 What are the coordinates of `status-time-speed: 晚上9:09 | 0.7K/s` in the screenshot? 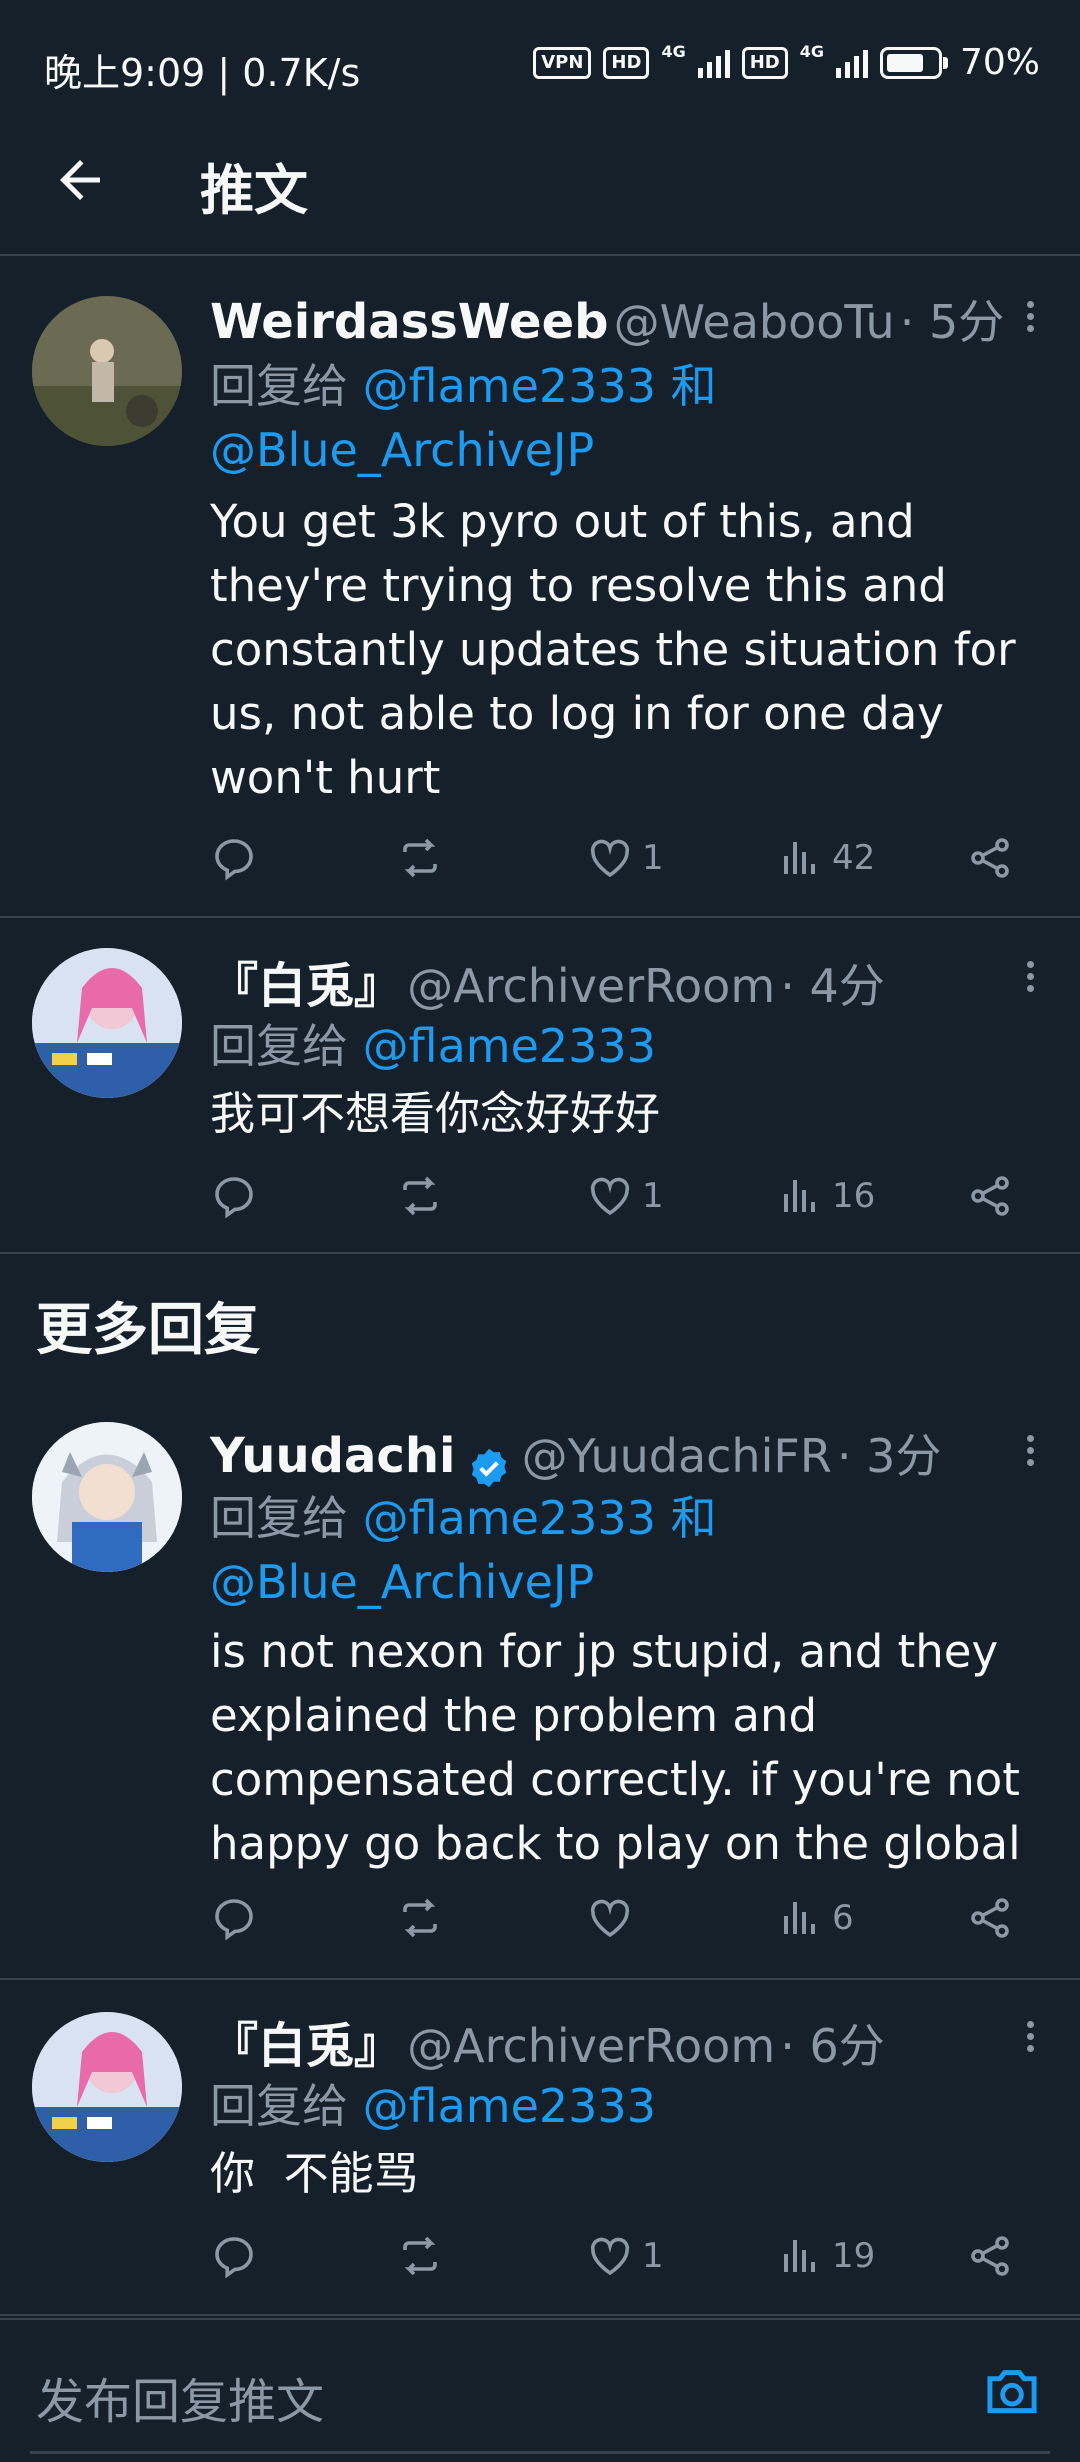 It's located at (202, 73).